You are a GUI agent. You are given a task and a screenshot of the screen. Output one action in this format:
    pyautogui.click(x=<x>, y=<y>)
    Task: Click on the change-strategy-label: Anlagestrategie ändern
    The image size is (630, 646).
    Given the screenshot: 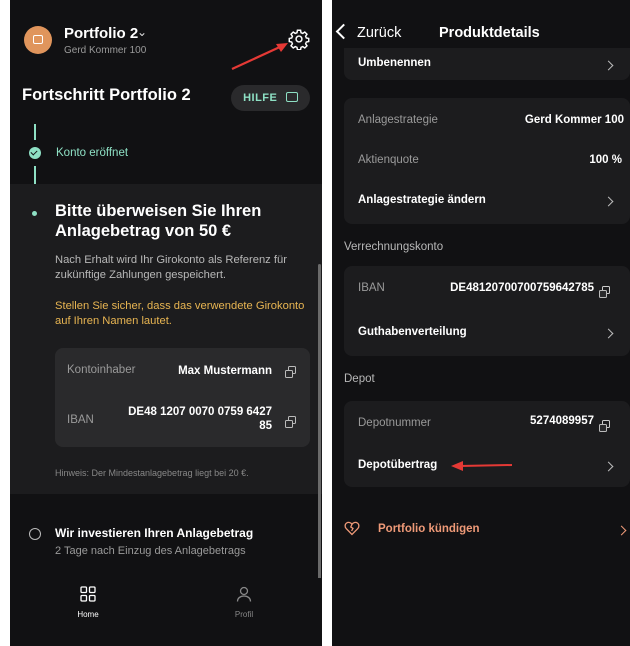 What is the action you would take?
    pyautogui.click(x=422, y=200)
    